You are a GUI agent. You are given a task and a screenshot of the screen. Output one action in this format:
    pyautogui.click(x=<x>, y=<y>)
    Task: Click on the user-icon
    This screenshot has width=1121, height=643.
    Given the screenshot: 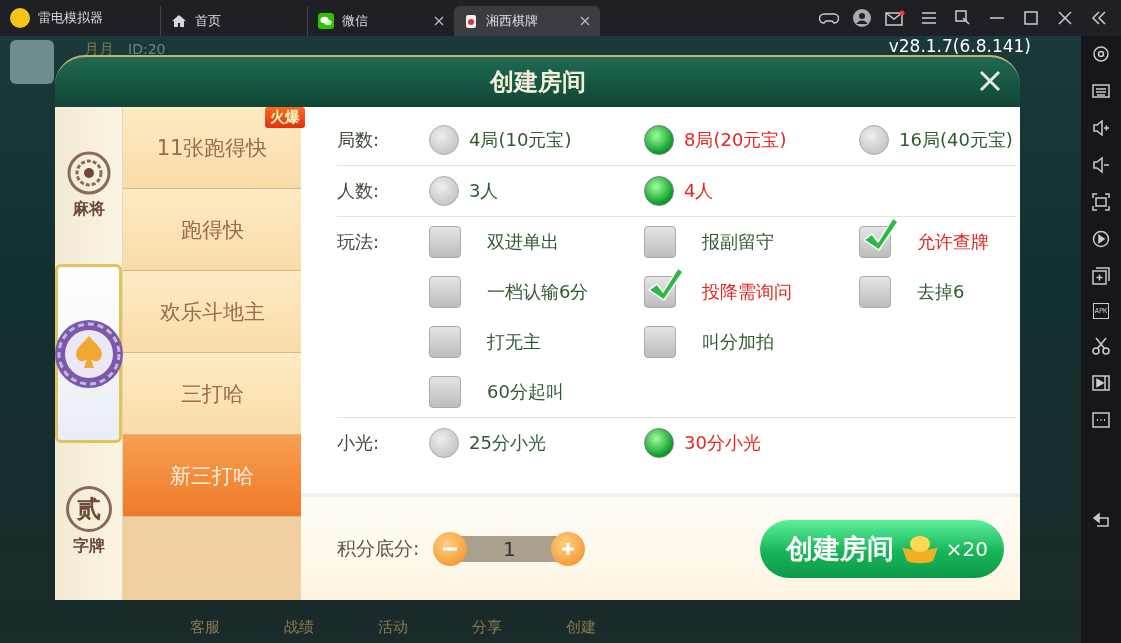 What is the action you would take?
    pyautogui.click(x=862, y=18)
    